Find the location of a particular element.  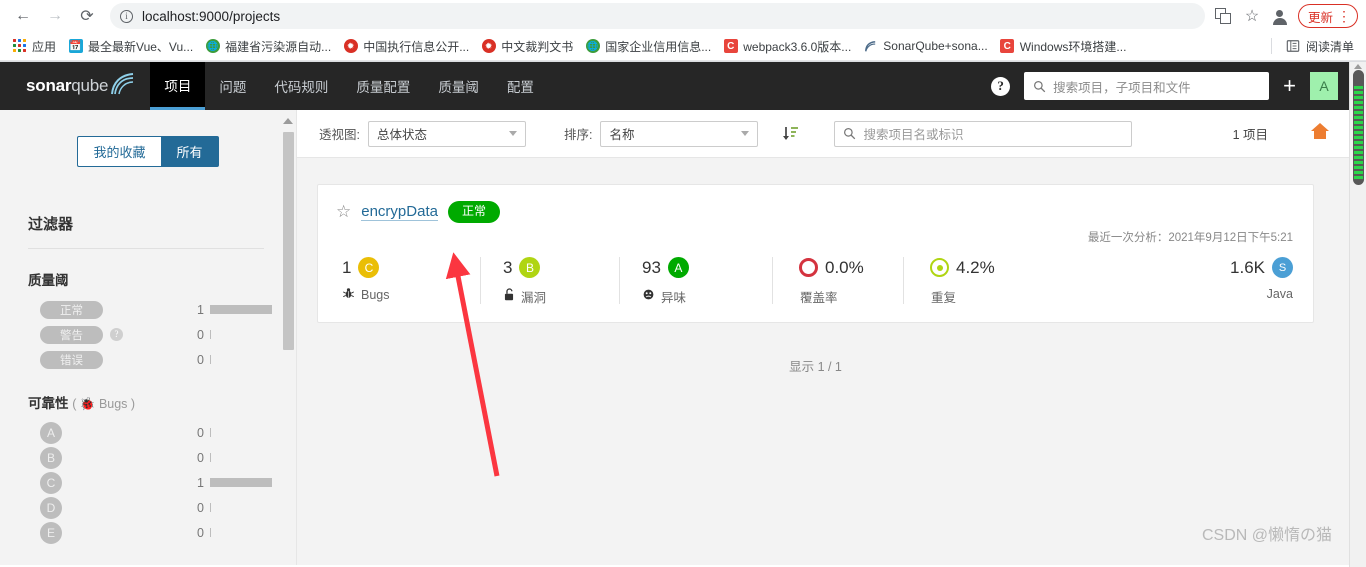

facet-reliability: 可靠性 ( 🐞 Bugs ) A 0 B 0 C 1 D 0 E 0 is located at coordinates (150, 468).